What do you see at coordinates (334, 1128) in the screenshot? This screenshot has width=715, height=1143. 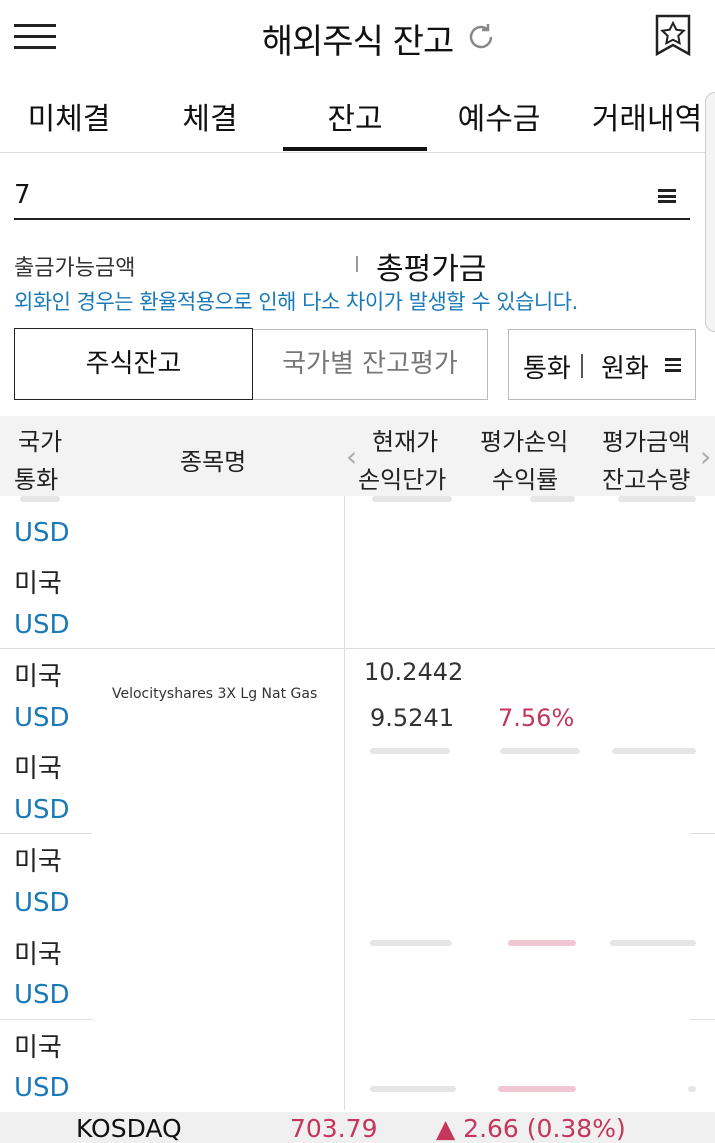 I see `ticker-value: 703.79` at bounding box center [334, 1128].